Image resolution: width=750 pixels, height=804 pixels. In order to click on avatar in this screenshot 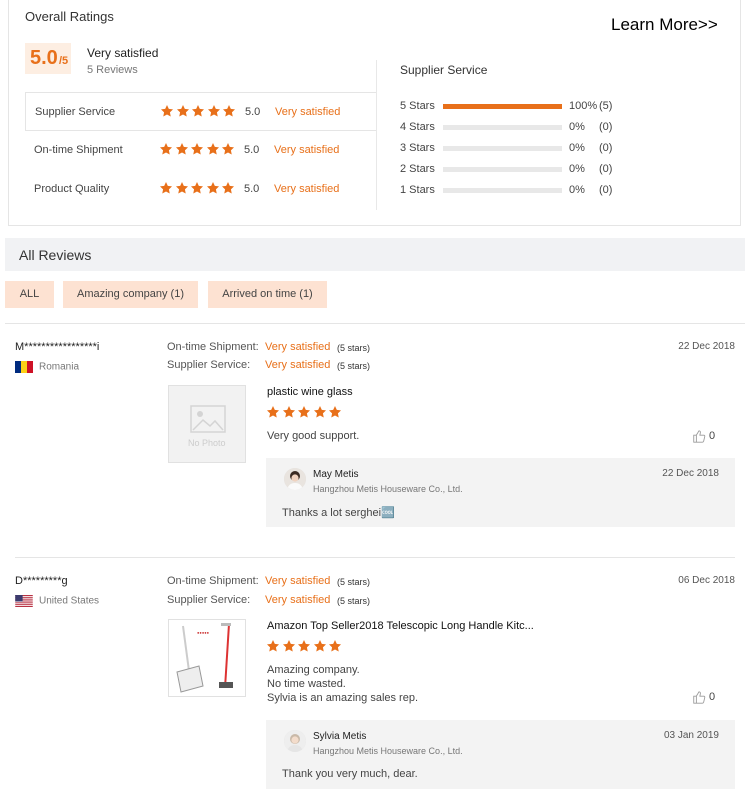, I will do `click(295, 741)`.